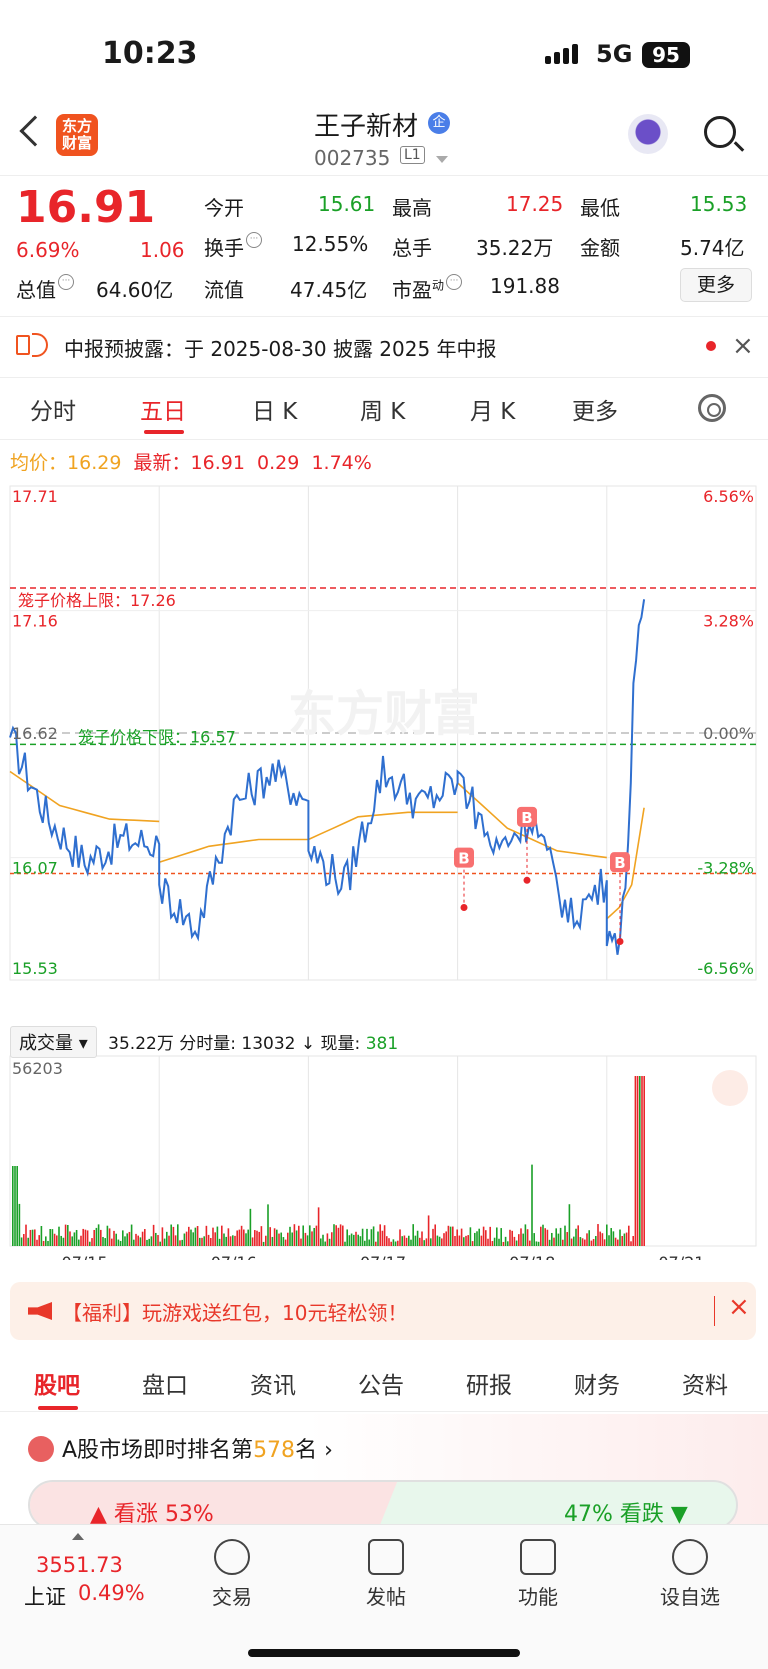  I want to click on chevron-down-icon, so click(442, 159).